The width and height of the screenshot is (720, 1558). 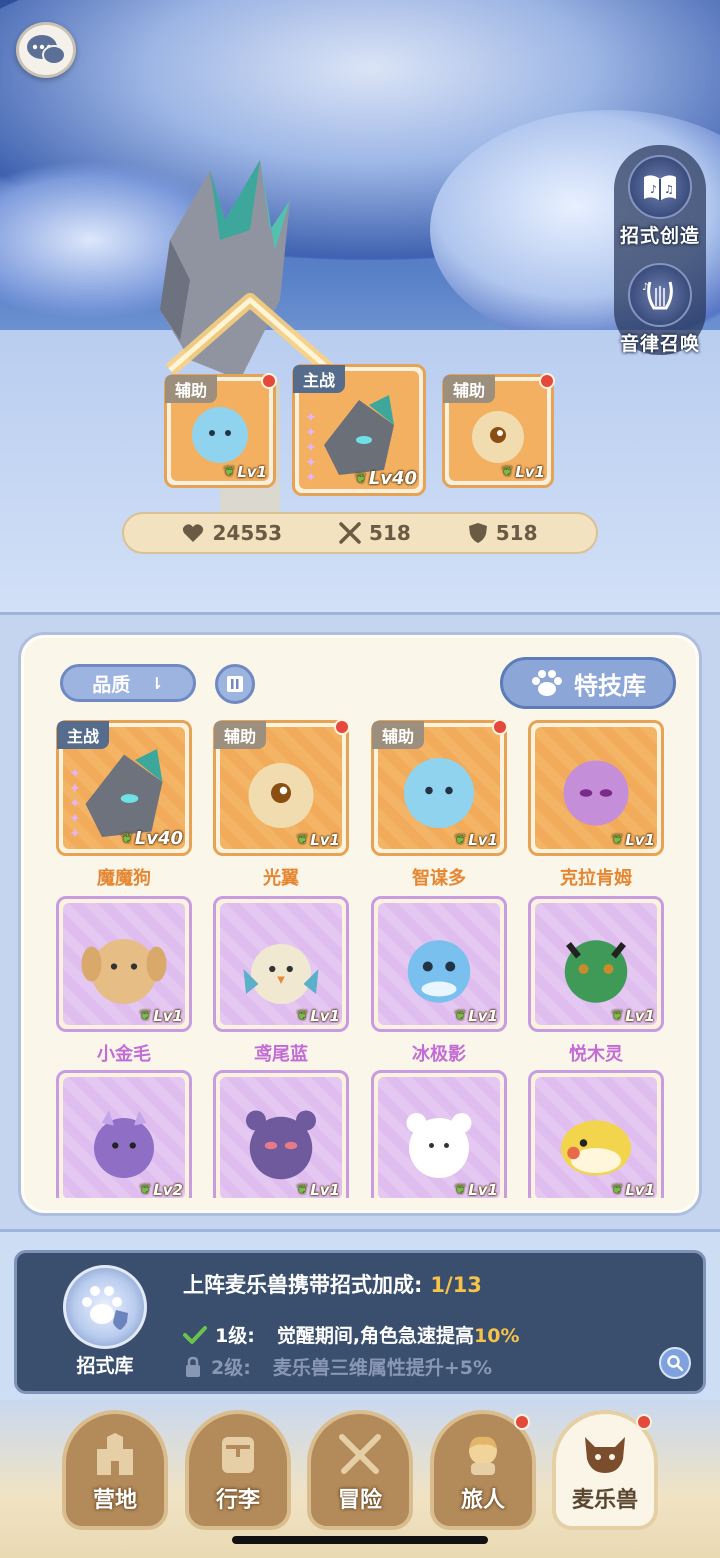 I want to click on bonus-title: 上阵麦乐兽携带招式加成: 1/13, so click(x=332, y=1284).